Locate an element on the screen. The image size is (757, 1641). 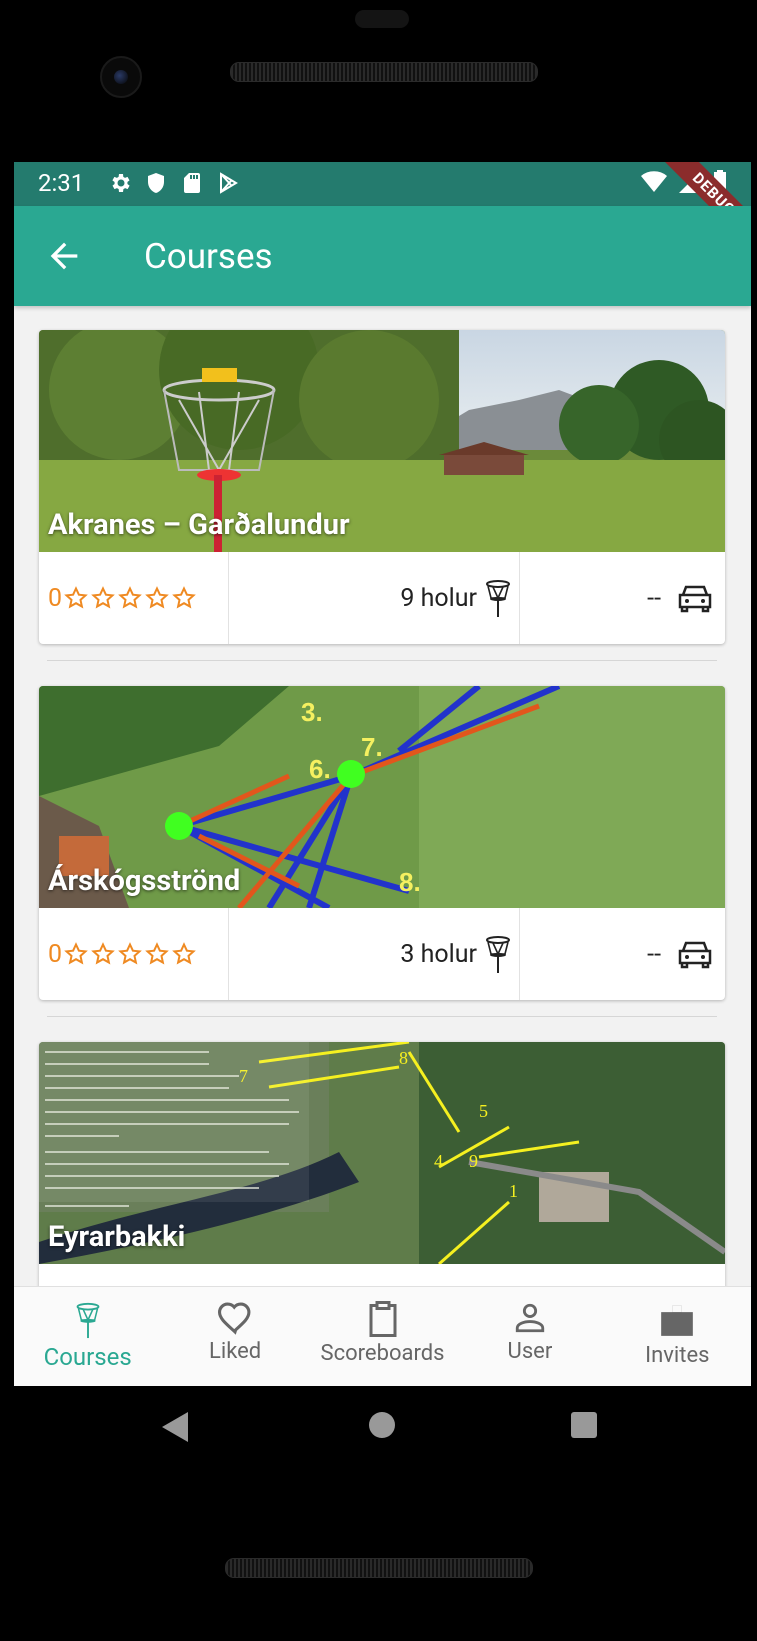
svg-text: 5 is located at coordinates (483, 1111).